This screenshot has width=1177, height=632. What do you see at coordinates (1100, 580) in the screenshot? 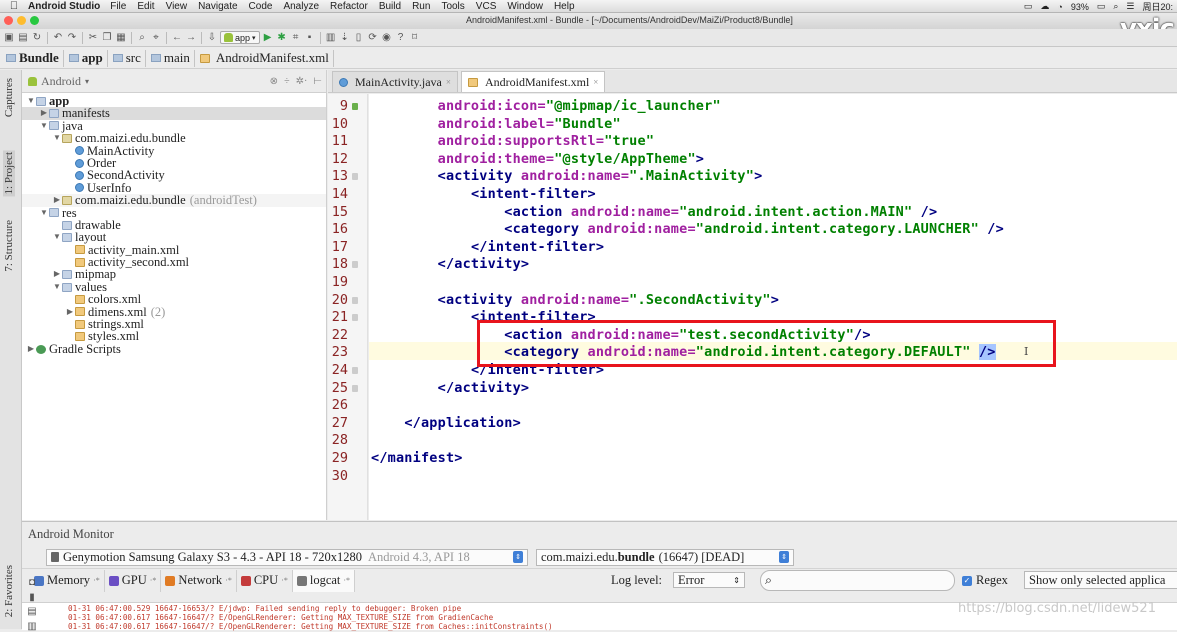
I see `filter-select: Show only selected applica` at bounding box center [1100, 580].